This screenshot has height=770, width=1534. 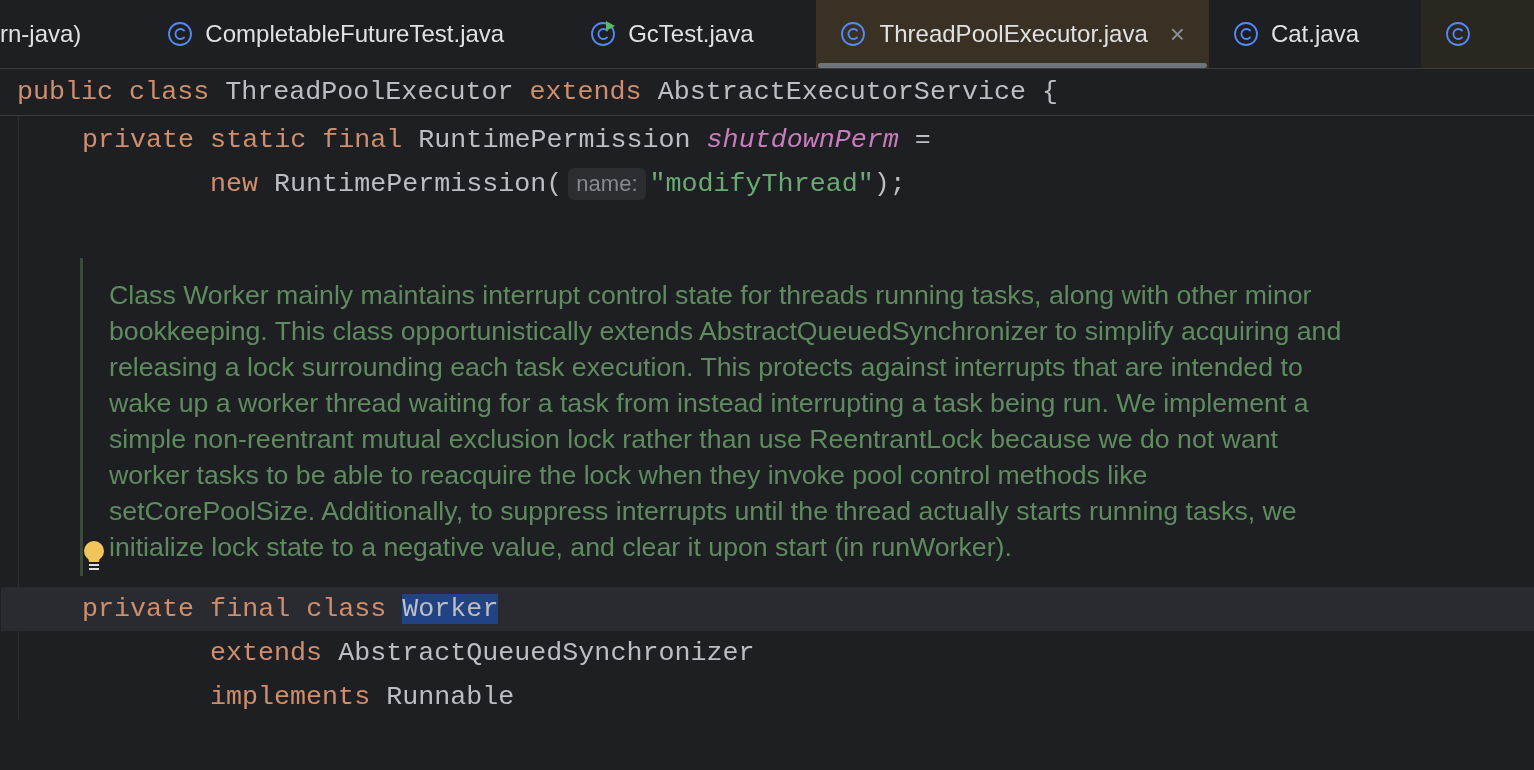 What do you see at coordinates (355, 34) in the screenshot?
I see `editor-tab: CompletableFutureTest.java` at bounding box center [355, 34].